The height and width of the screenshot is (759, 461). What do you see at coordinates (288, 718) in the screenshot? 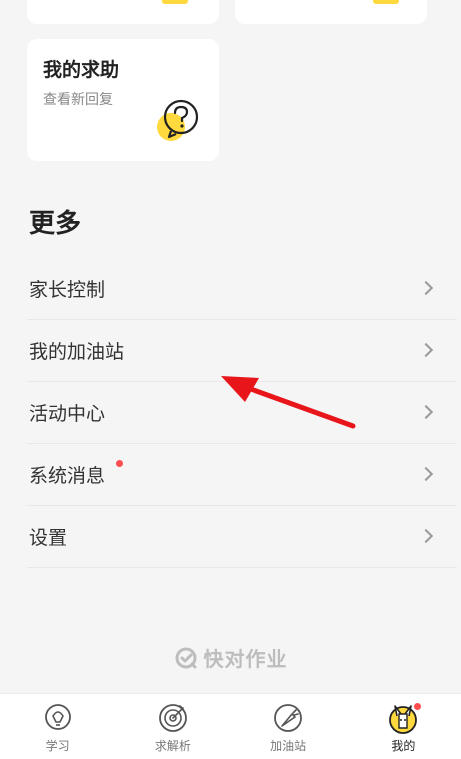
I see `carrot-icon` at bounding box center [288, 718].